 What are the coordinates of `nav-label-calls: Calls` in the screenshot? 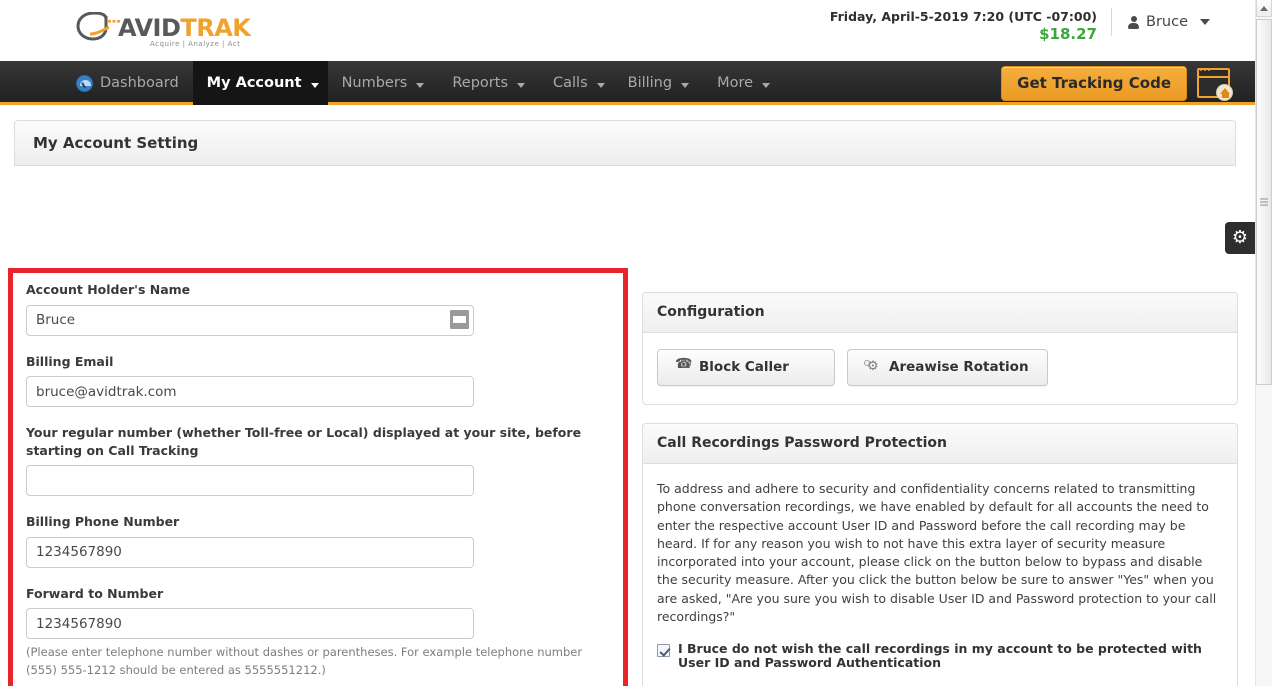 It's located at (570, 83).